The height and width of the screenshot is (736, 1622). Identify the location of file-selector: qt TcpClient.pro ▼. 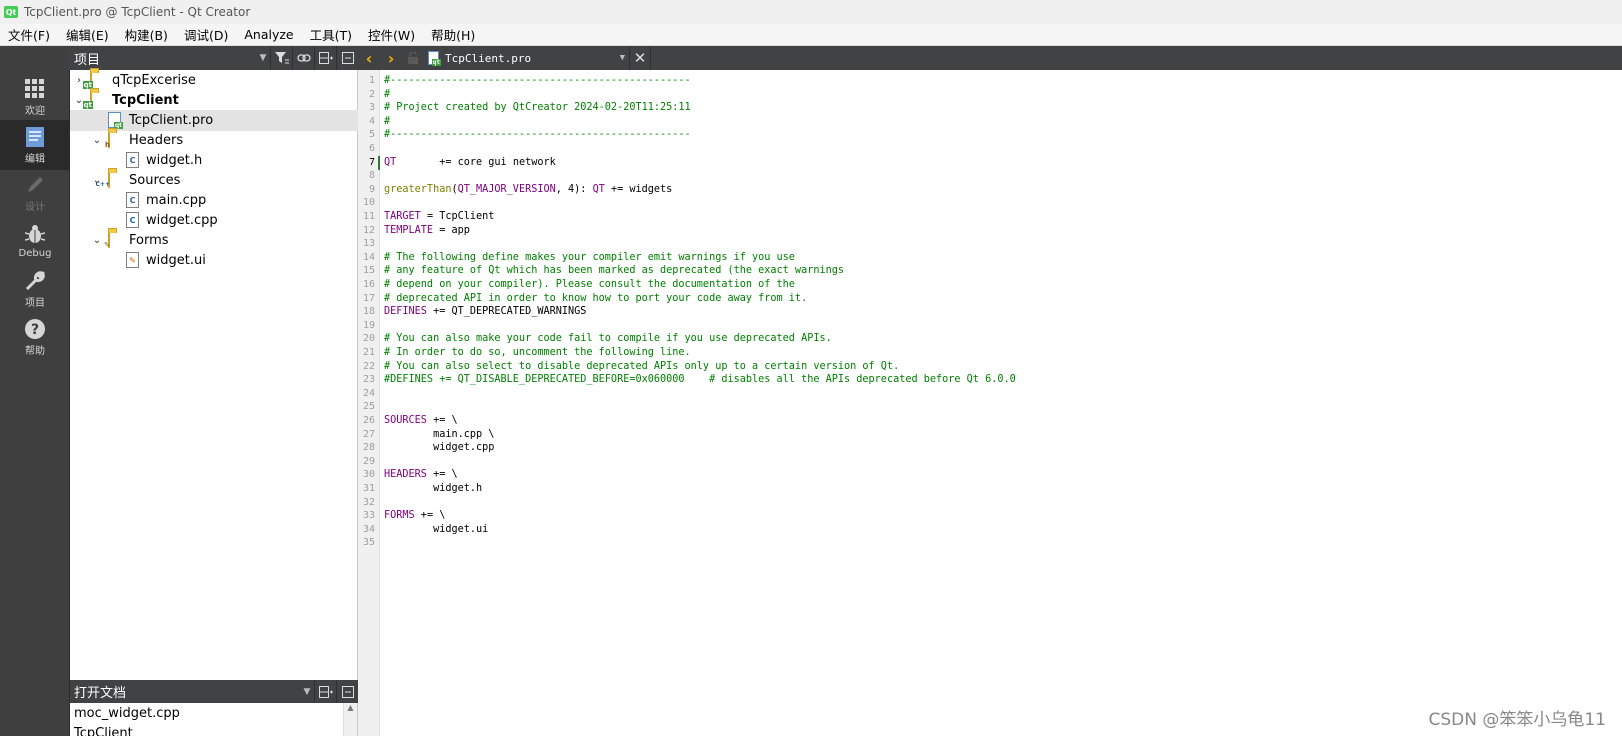
(526, 58).